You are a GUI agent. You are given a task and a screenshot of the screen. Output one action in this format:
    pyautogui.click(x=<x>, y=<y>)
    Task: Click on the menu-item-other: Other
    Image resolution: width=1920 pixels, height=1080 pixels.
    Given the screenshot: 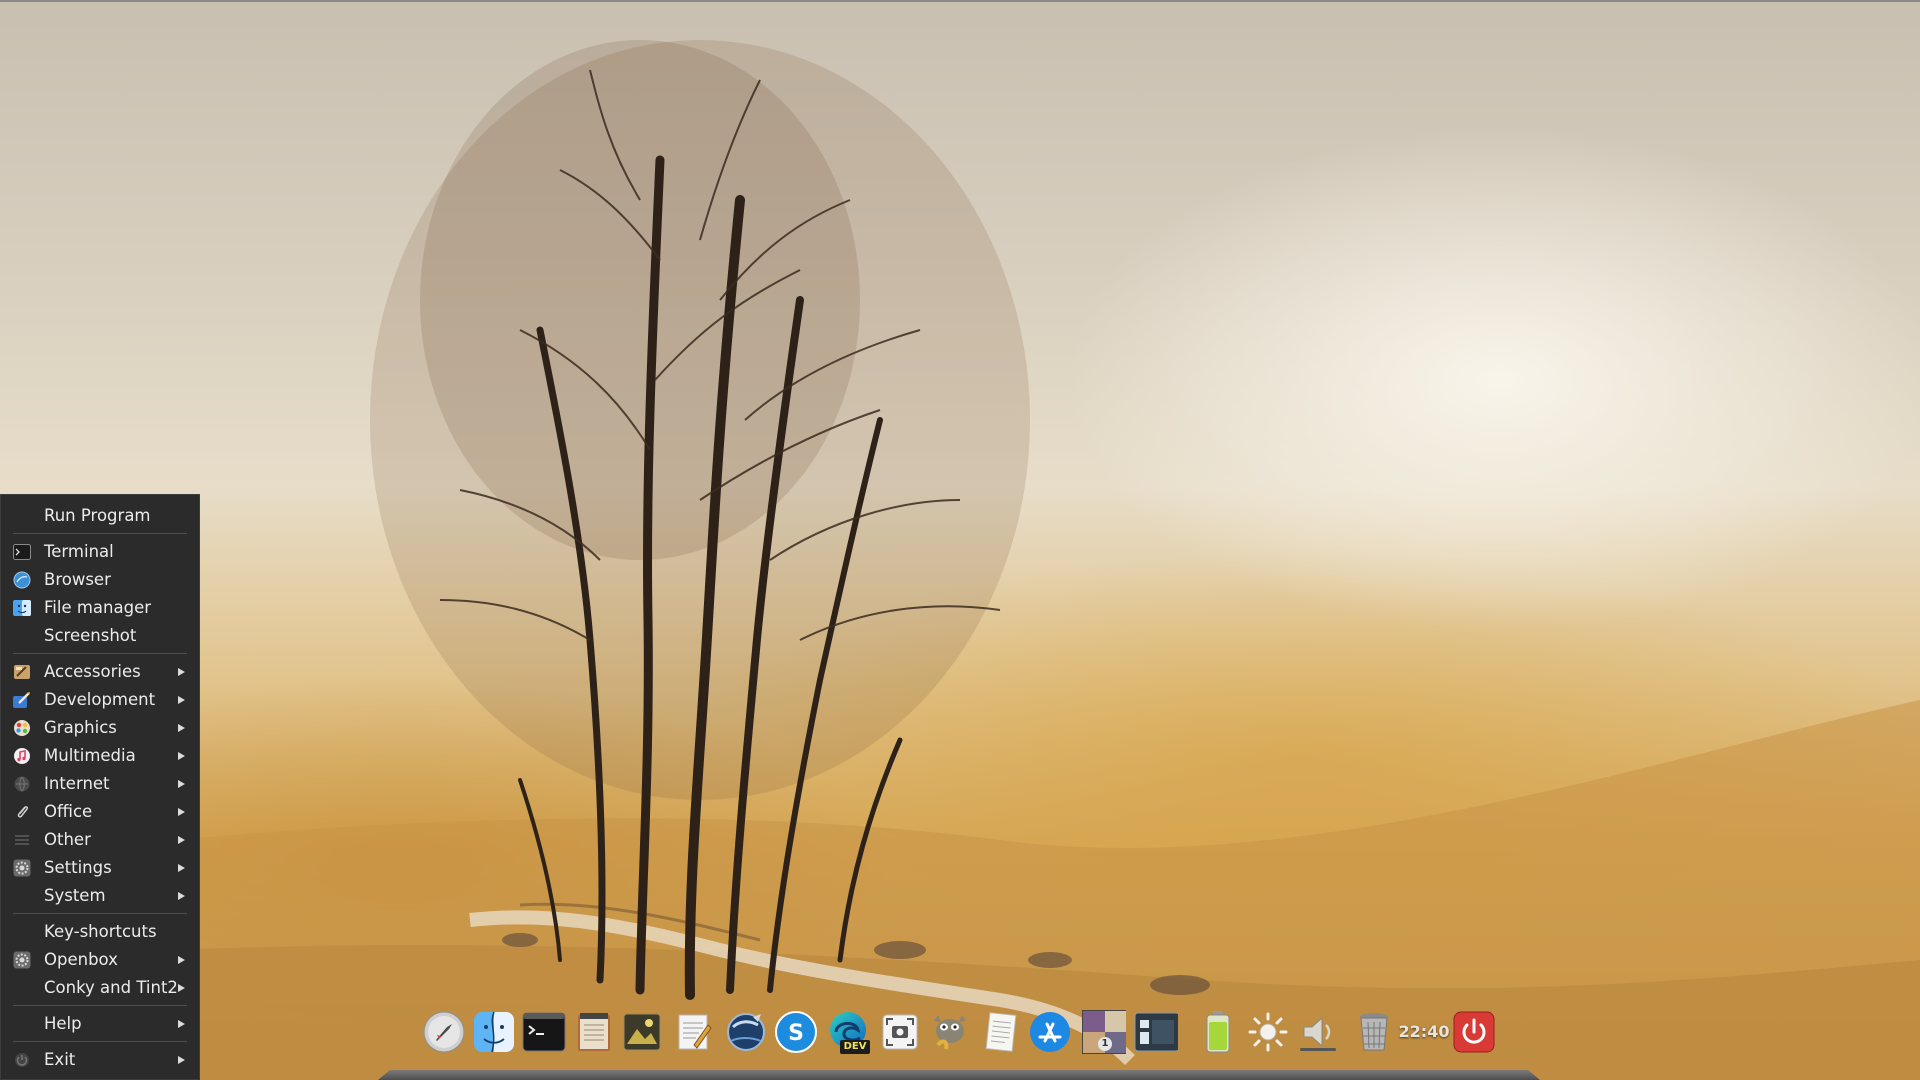 What is the action you would take?
    pyautogui.click(x=100, y=840)
    